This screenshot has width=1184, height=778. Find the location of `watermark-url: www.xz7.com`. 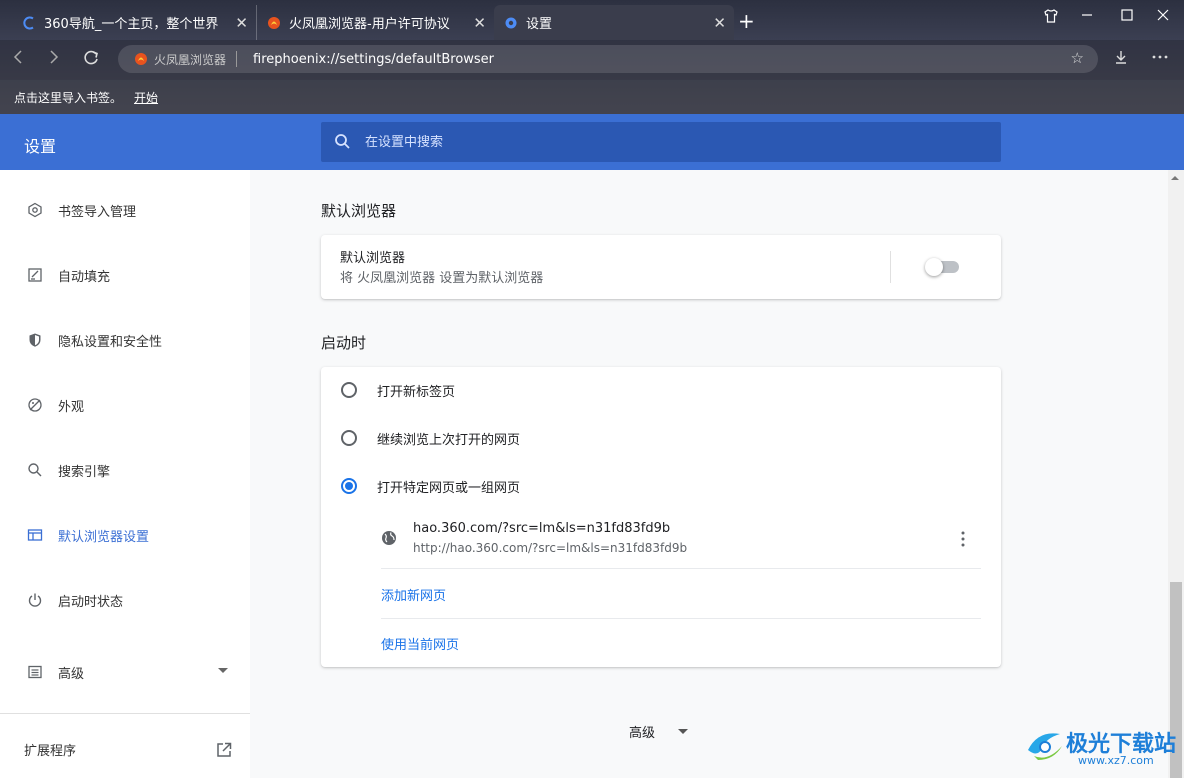

watermark-url: www.xz7.com is located at coordinates (1116, 760).